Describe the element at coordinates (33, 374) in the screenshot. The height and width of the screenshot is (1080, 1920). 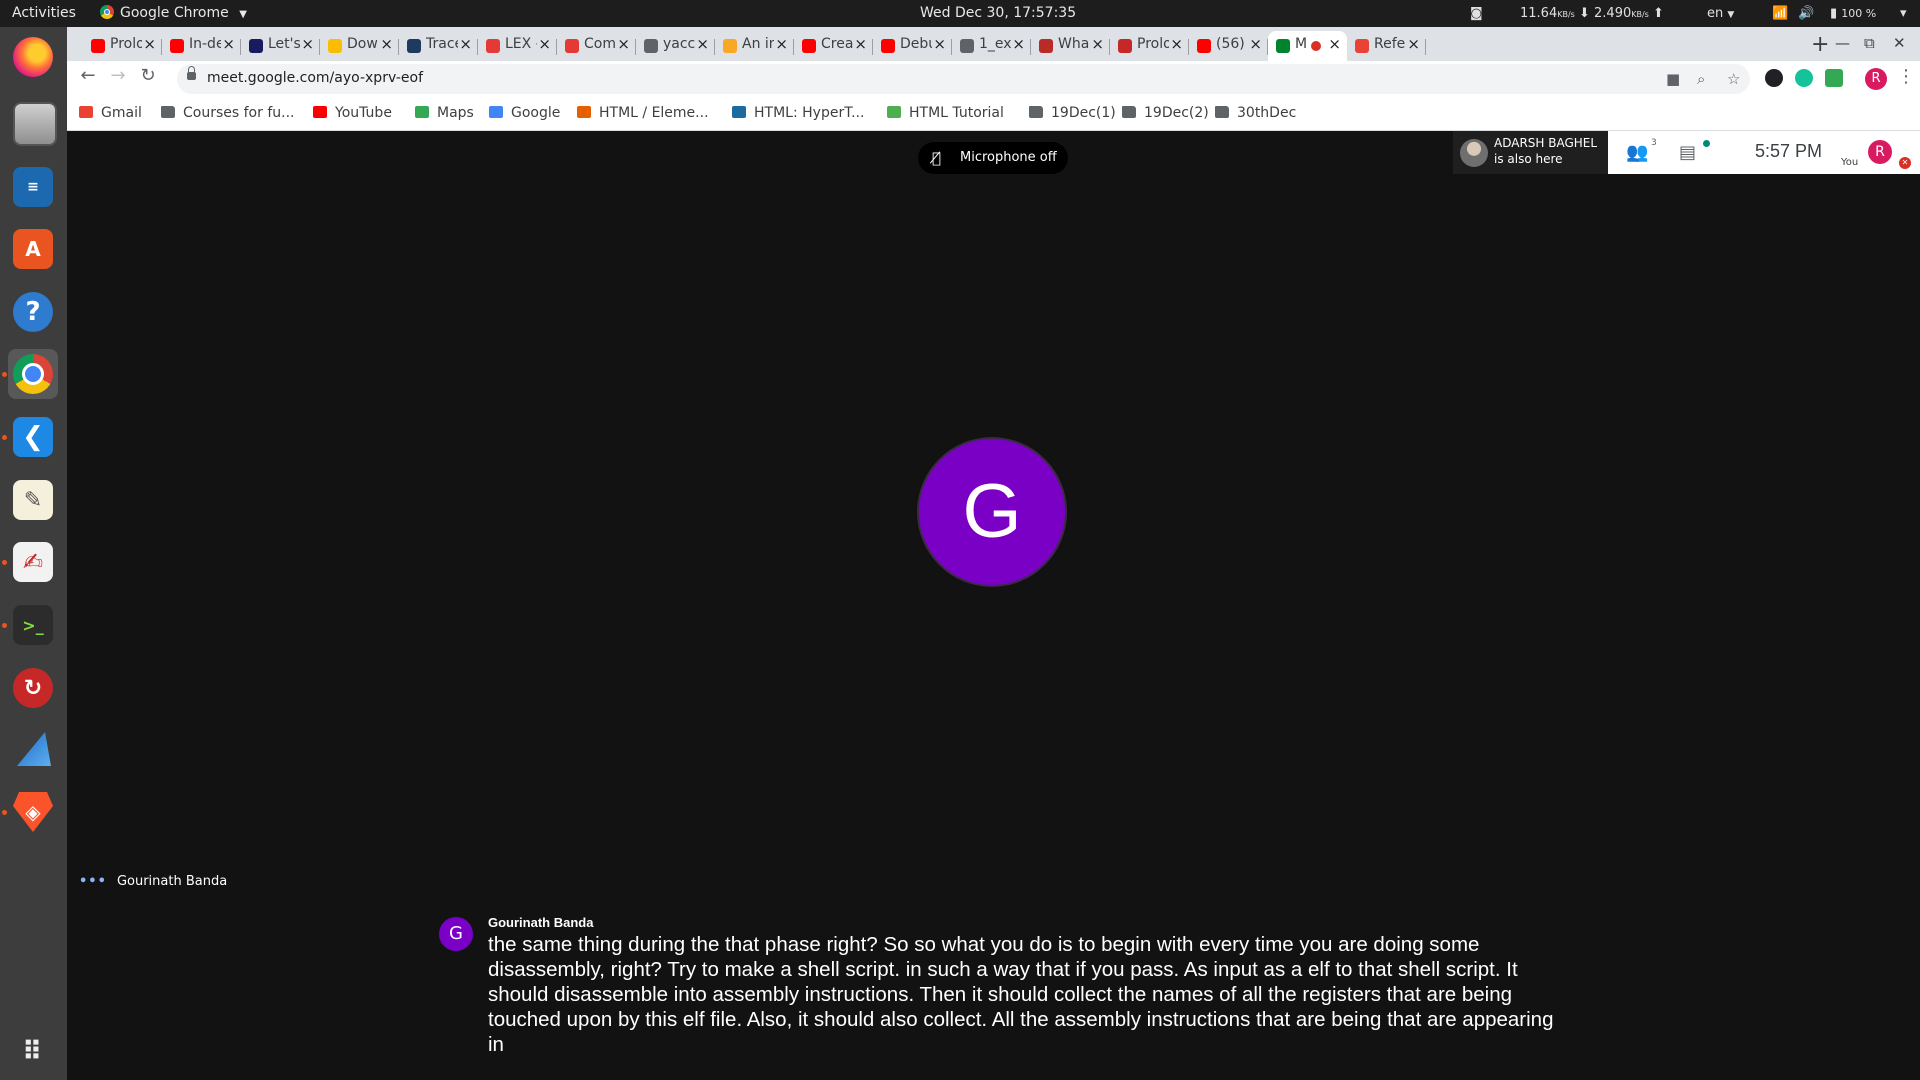
I see `dock-chrome` at that location.